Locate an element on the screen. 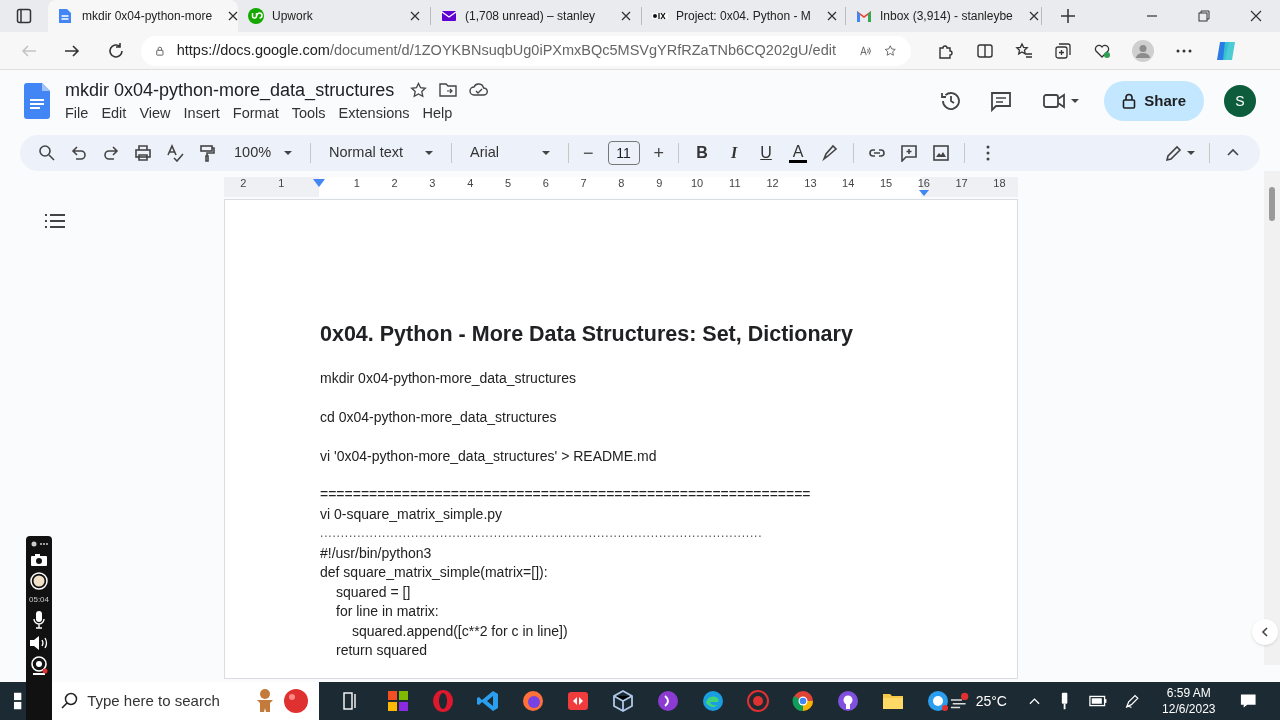 The height and width of the screenshot is (720, 1280). microphone-icon is located at coordinates (39, 620).